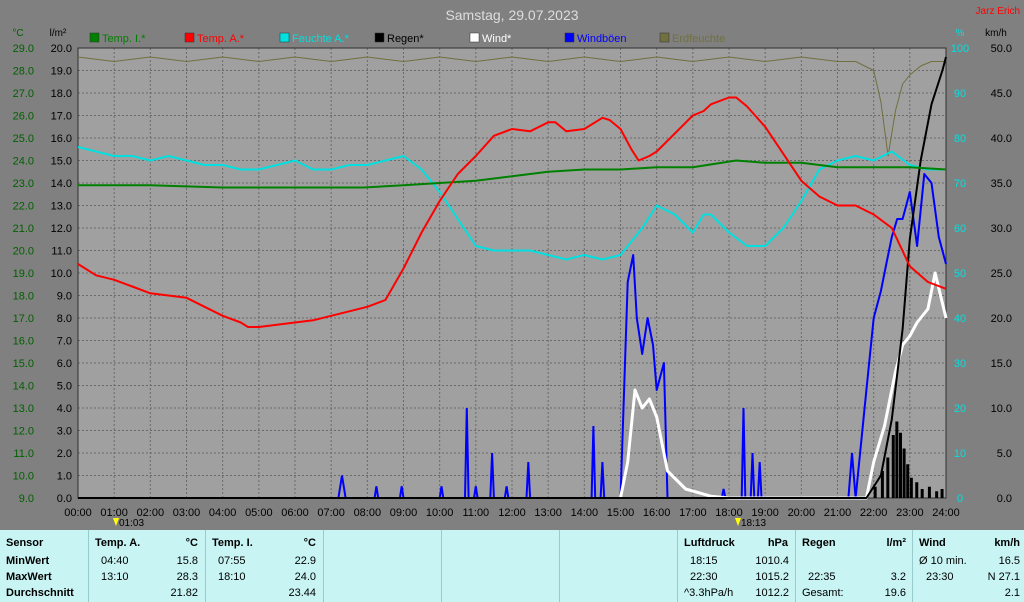  Describe the element at coordinates (221, 39) in the screenshot. I see `legend-label: Temp. A.*` at that location.